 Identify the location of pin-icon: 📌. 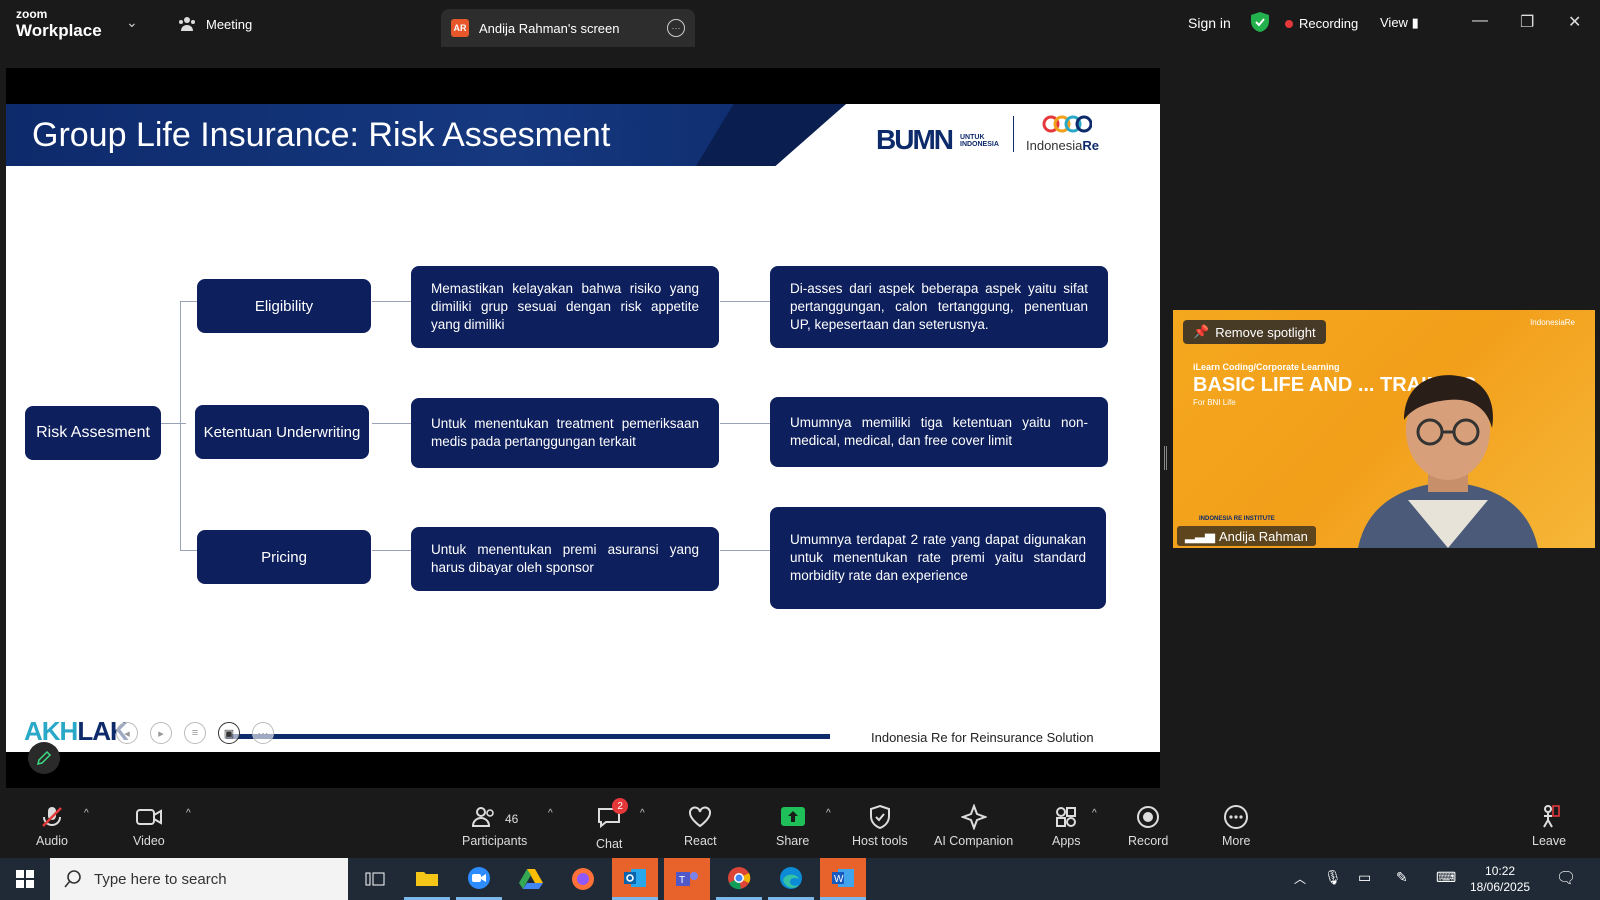
(1201, 331).